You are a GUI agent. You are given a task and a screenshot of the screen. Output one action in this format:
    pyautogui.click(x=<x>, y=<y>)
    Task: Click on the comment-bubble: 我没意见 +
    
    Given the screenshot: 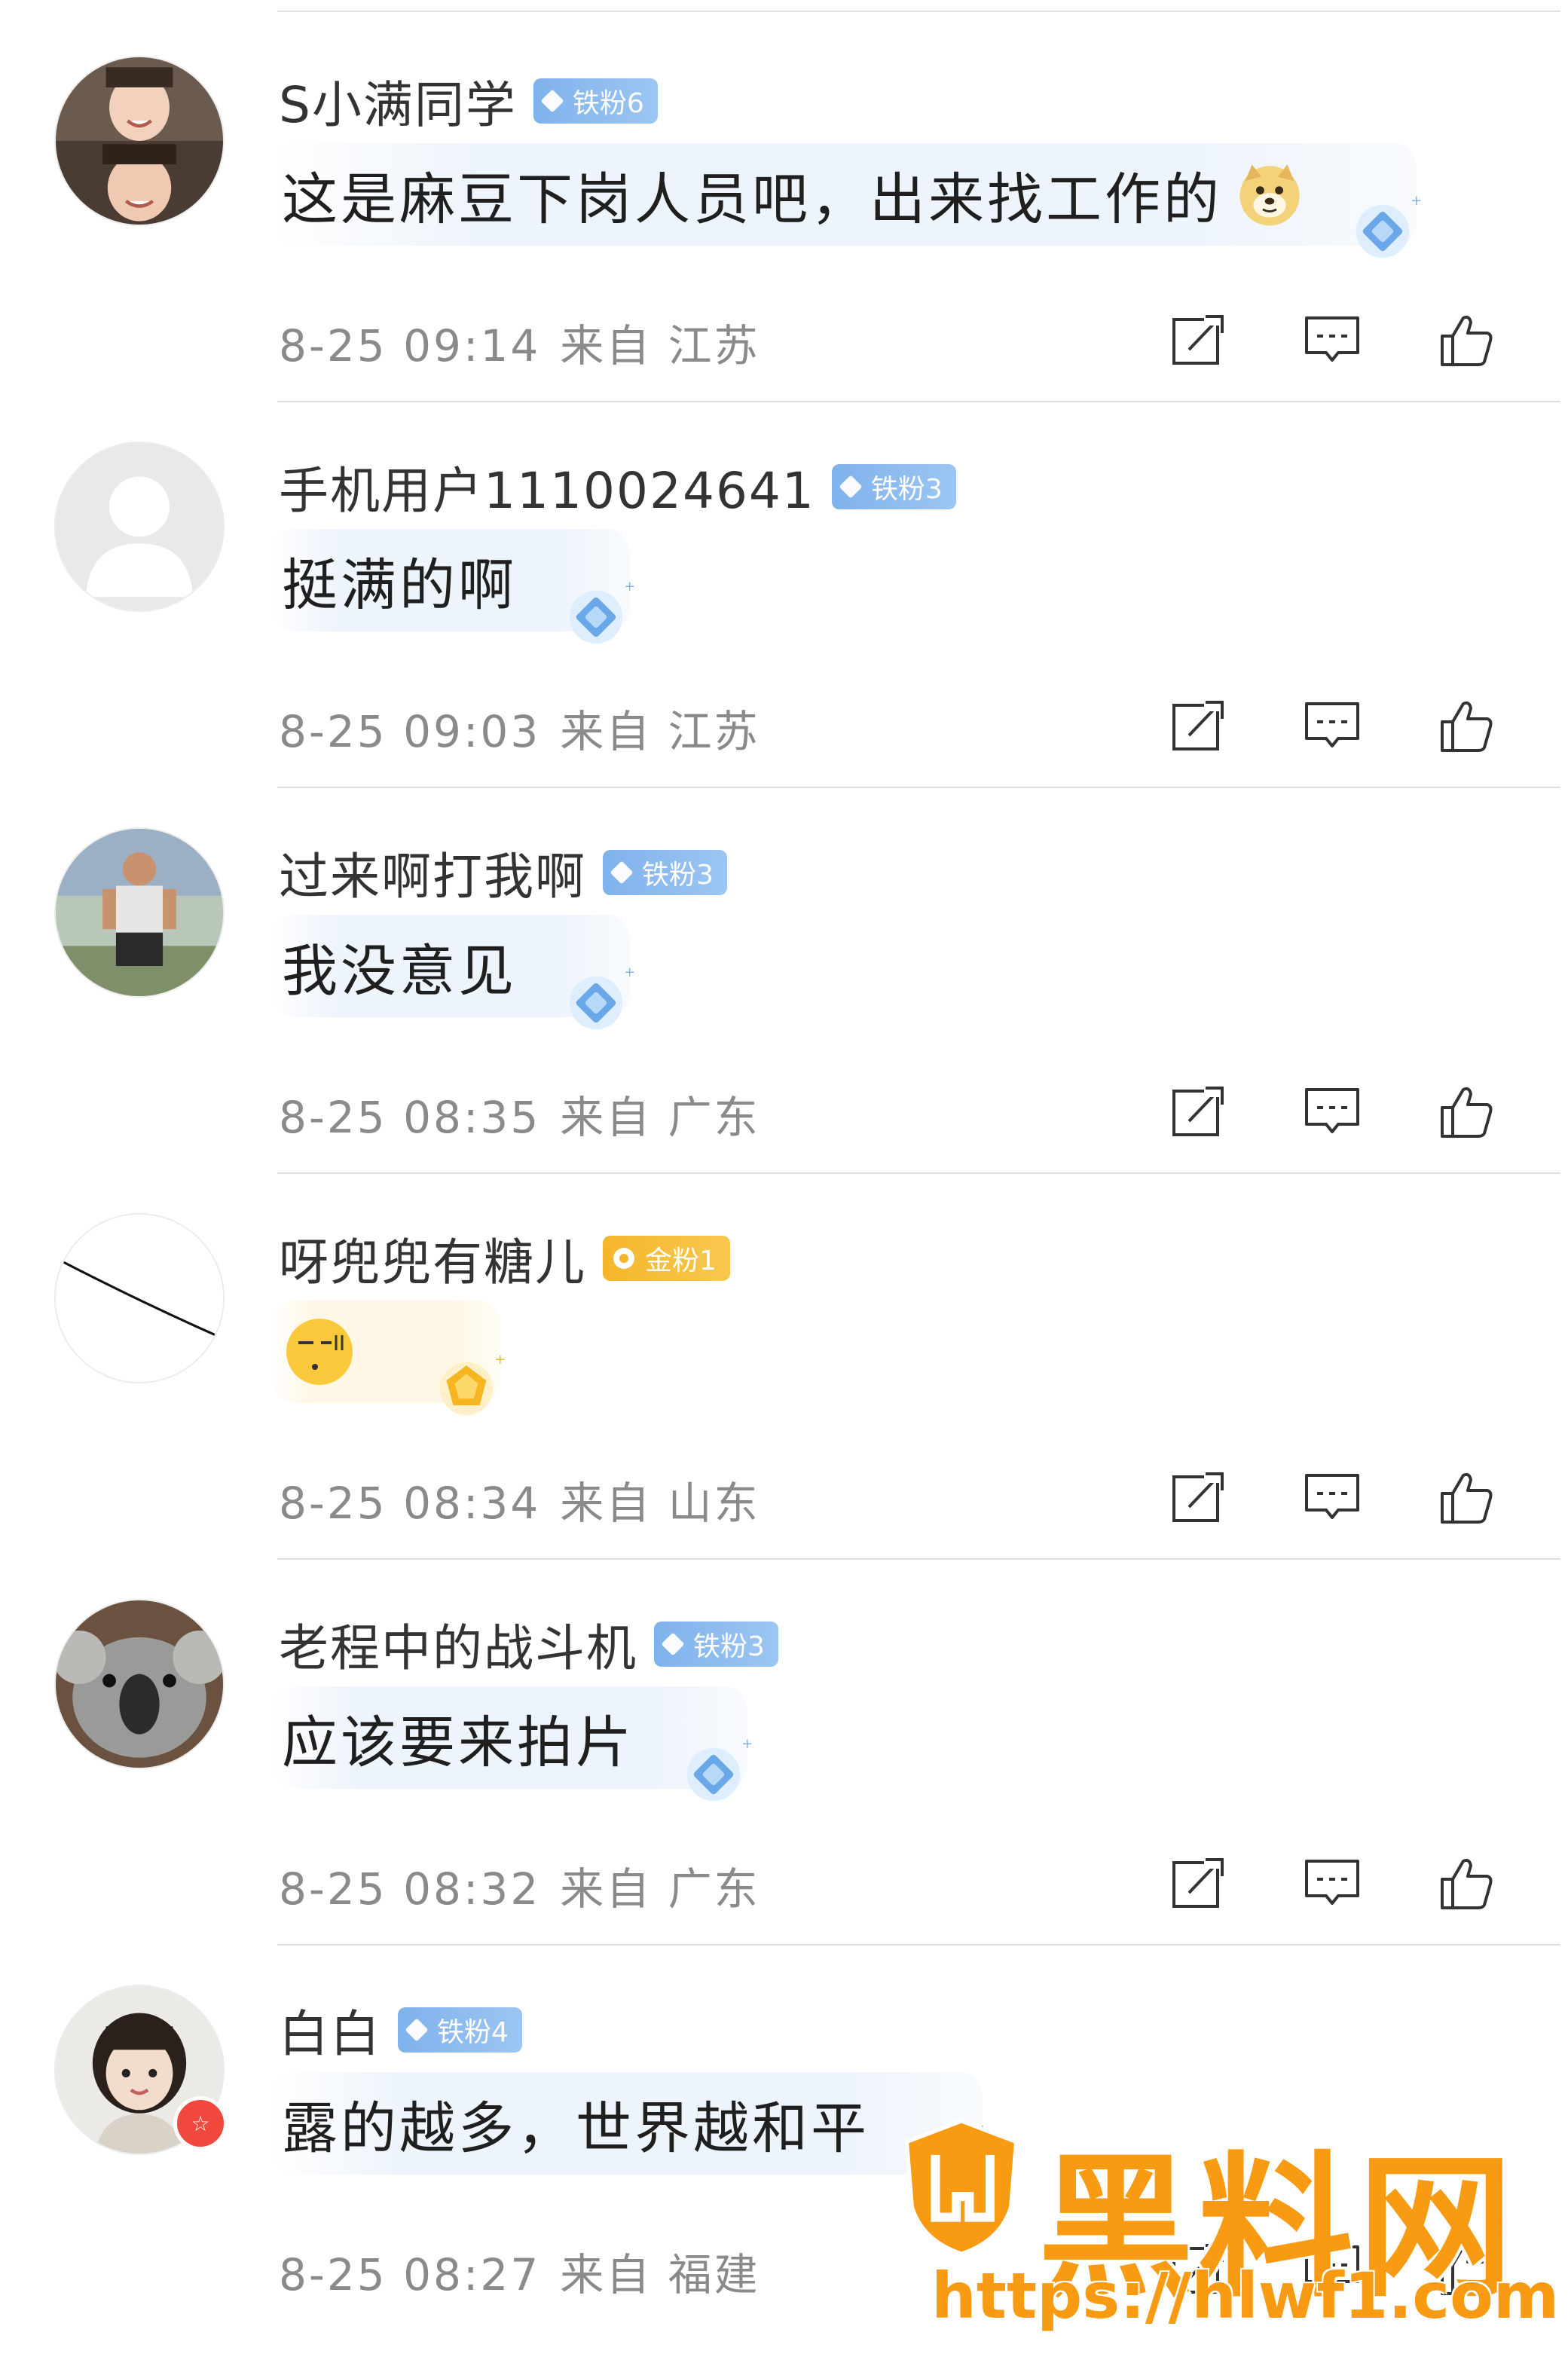 What is the action you would take?
    pyautogui.click(x=453, y=973)
    